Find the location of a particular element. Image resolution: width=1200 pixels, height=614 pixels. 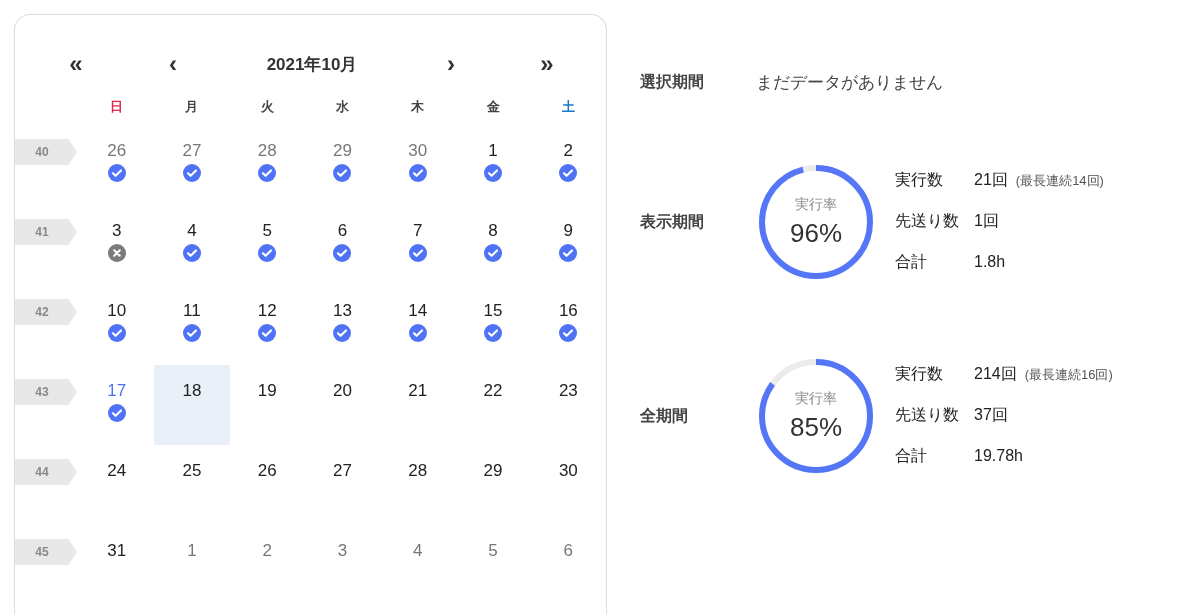

day-cell: 9 is located at coordinates (568, 245).